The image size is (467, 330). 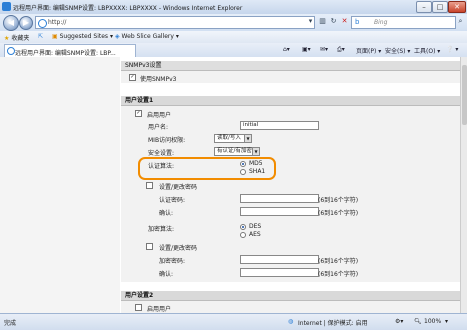 I want to click on minimize-button: –, so click(x=424, y=7).